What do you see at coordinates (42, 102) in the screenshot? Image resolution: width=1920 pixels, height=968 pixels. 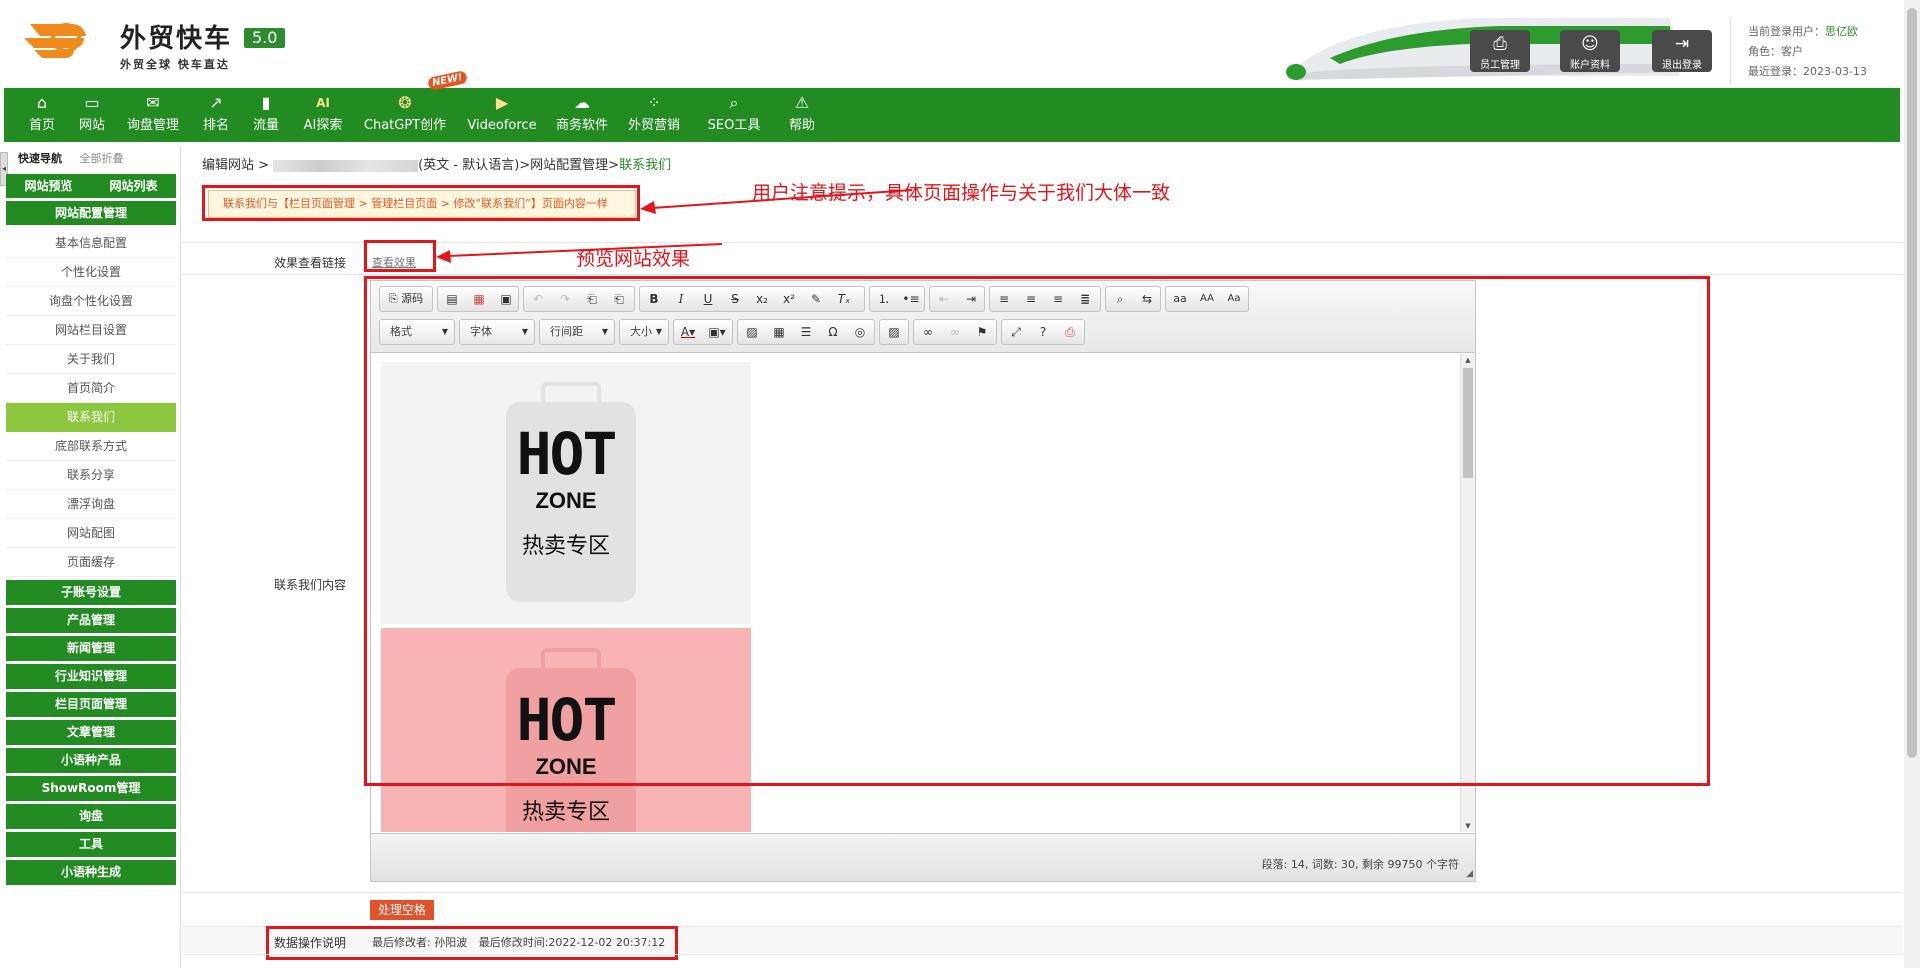 I see `home-icon: ⌂` at bounding box center [42, 102].